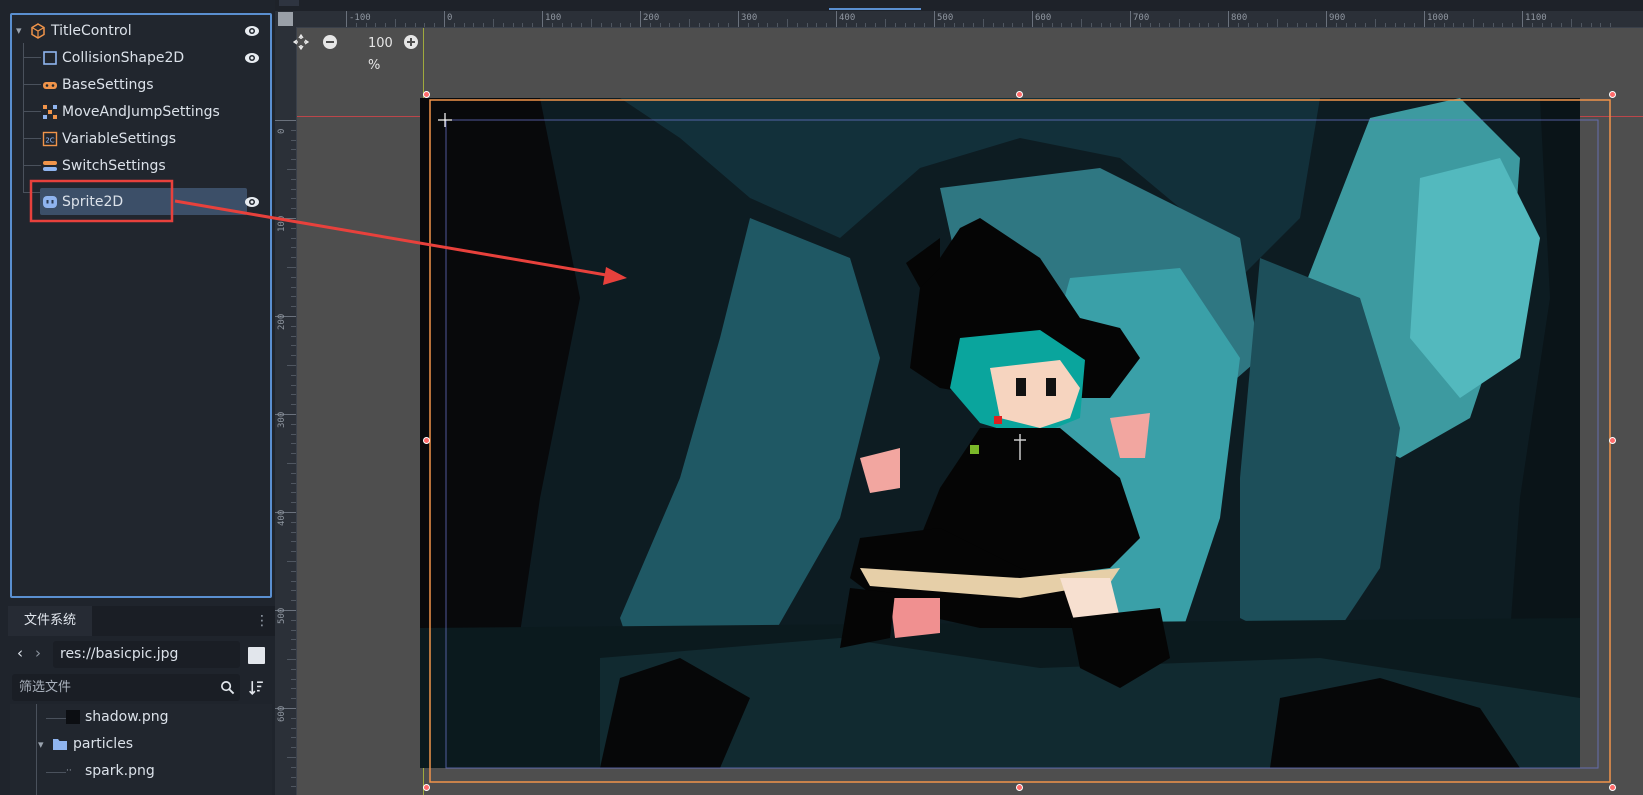  What do you see at coordinates (114, 166) in the screenshot?
I see `tree-item-label: SwitchSettings` at bounding box center [114, 166].